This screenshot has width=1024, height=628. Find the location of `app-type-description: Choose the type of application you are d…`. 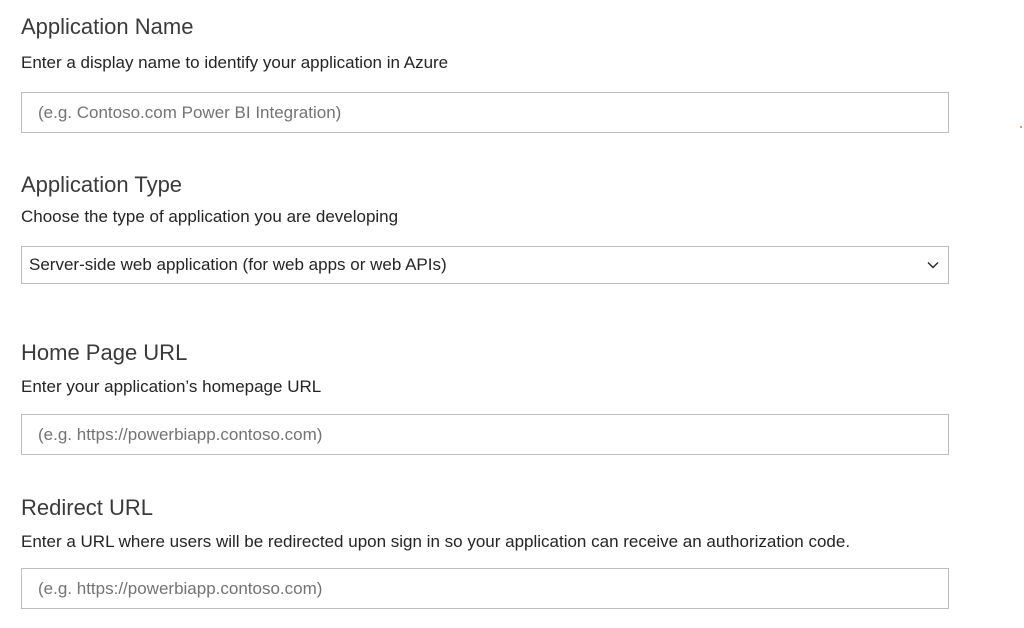

app-type-description: Choose the type of application you are d… is located at coordinates (210, 216).